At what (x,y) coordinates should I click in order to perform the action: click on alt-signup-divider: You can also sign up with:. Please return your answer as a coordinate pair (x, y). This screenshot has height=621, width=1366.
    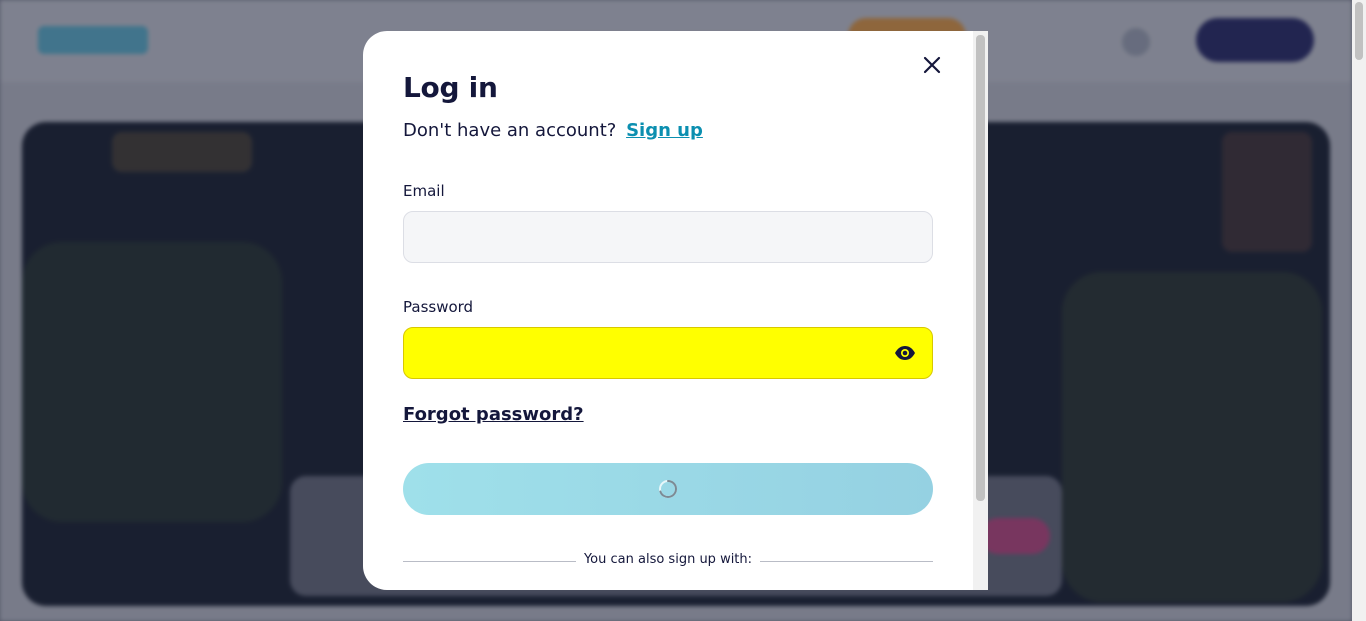
    Looking at the image, I should click on (668, 561).